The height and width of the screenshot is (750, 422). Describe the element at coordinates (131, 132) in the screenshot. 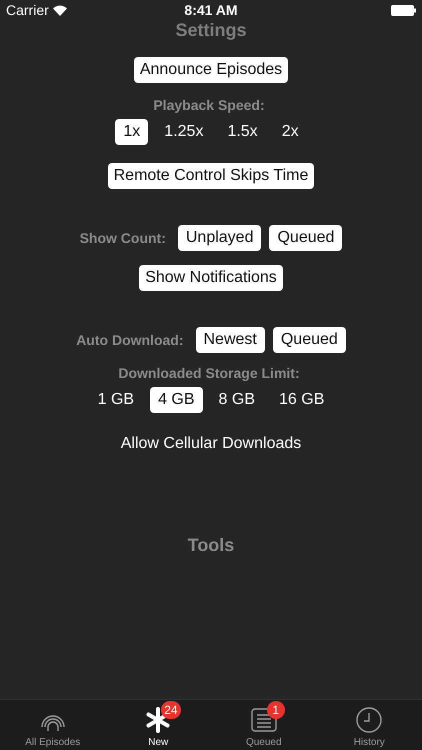

I see `option-button: 1x` at that location.